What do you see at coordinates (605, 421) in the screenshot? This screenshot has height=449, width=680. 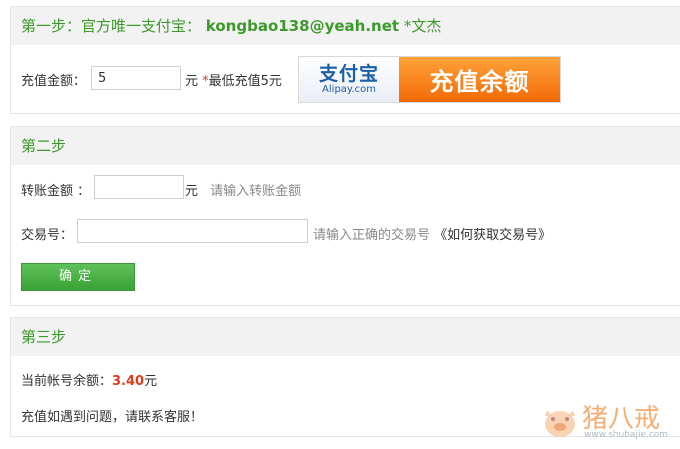 I see `site-watermark: 猪八戒 www.shubajie.com` at bounding box center [605, 421].